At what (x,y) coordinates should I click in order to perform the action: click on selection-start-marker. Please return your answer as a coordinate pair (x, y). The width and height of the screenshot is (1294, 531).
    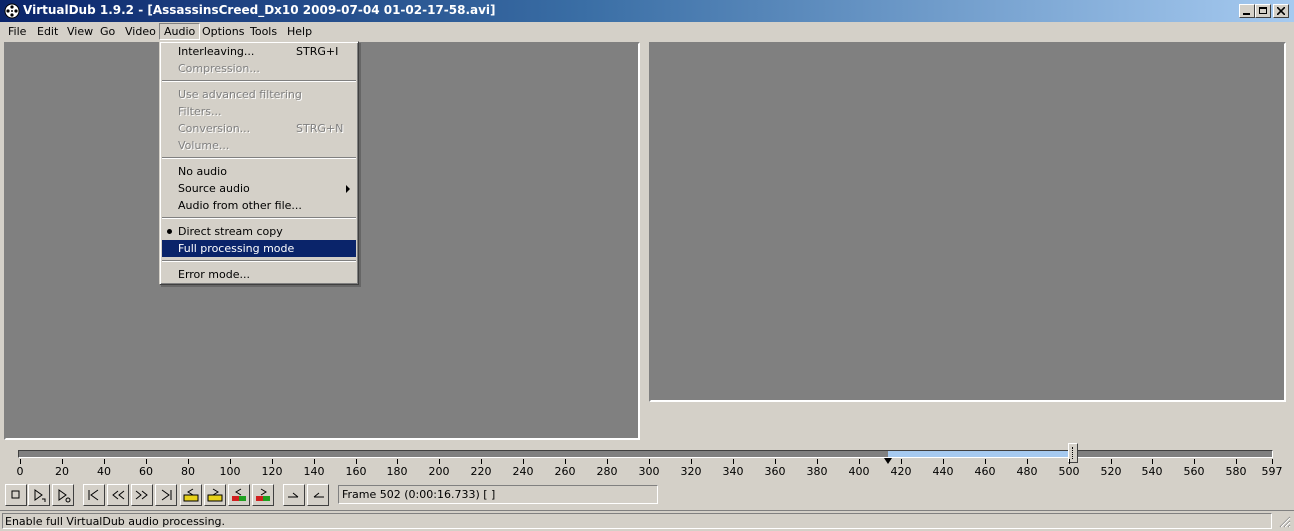
    Looking at the image, I should click on (888, 461).